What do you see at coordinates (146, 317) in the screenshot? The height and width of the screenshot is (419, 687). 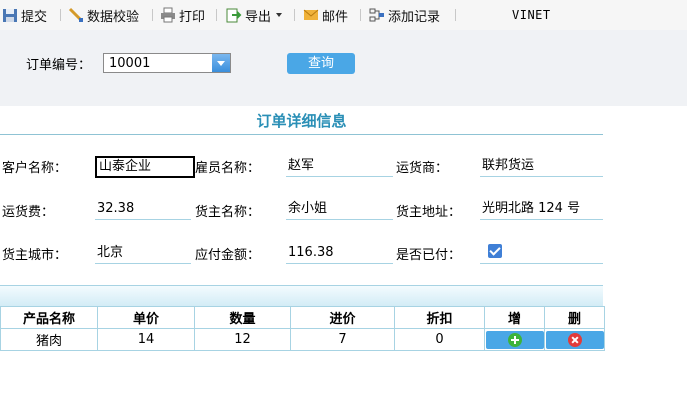 I see `col-unit-price-header: 单价` at bounding box center [146, 317].